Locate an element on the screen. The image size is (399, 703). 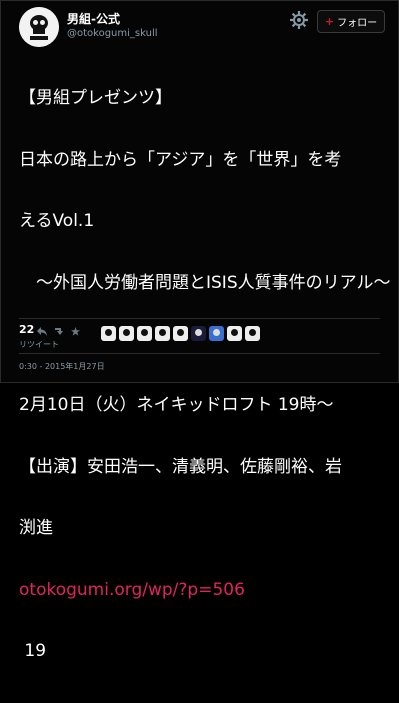
tweet-line: 【男組プレゼンツ】 is located at coordinates (95, 98).